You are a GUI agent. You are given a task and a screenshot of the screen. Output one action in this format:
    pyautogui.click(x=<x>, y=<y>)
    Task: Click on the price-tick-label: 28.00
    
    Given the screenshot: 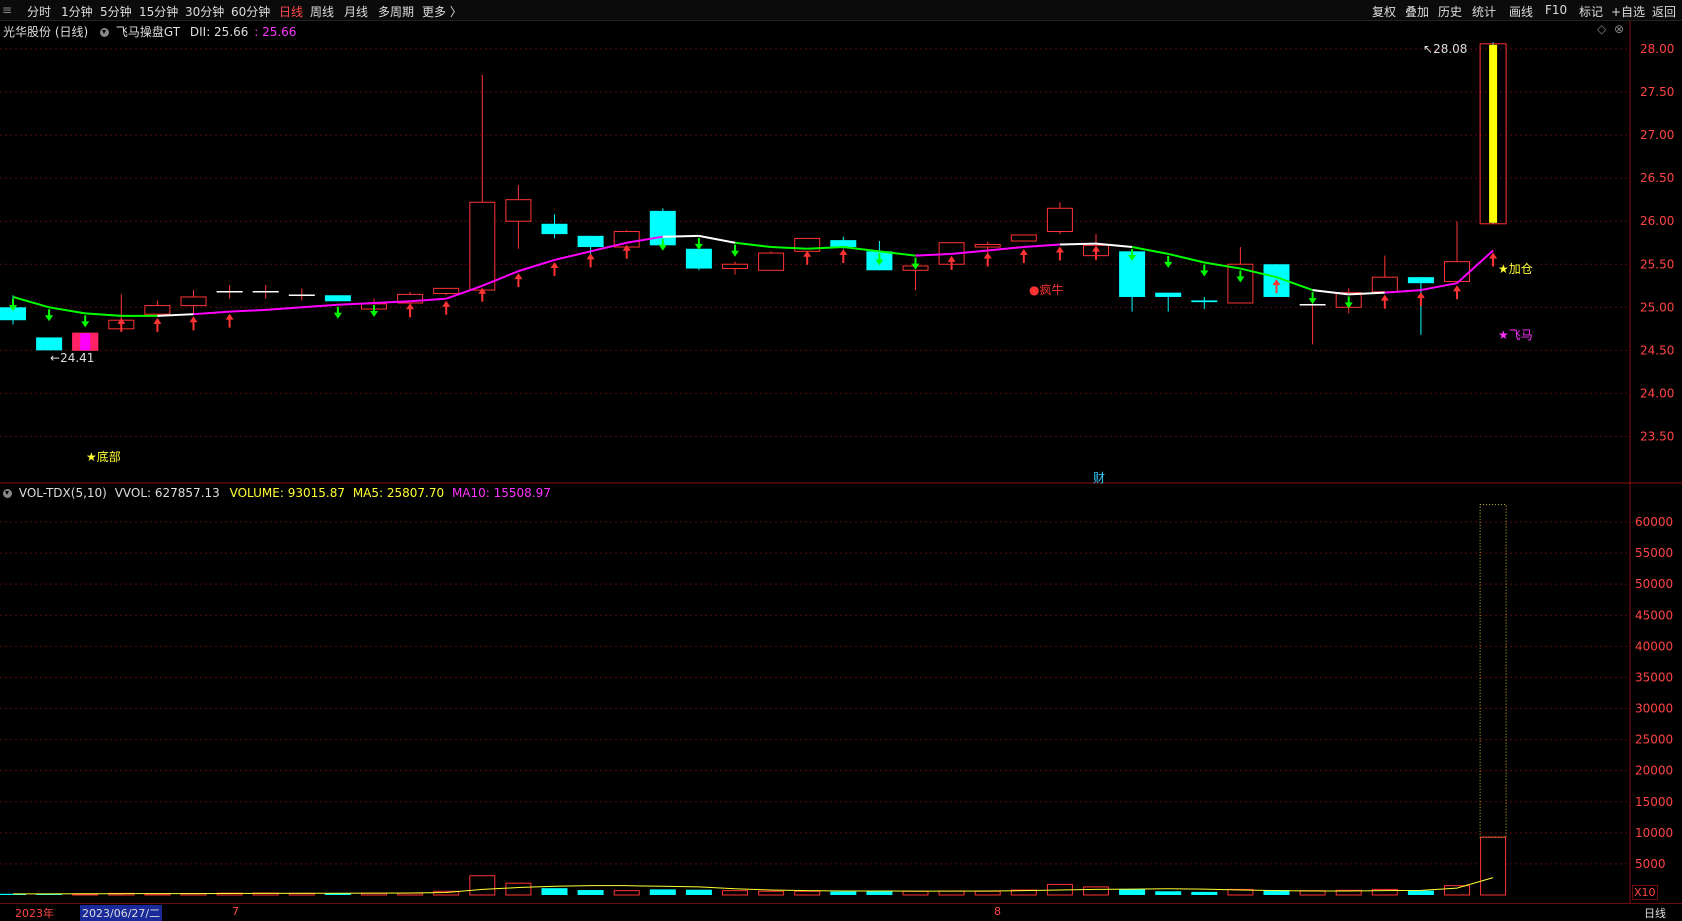 What is the action you would take?
    pyautogui.click(x=1657, y=49)
    